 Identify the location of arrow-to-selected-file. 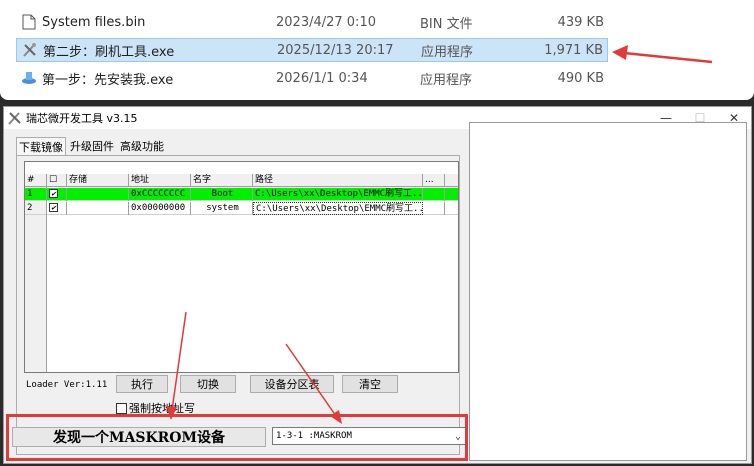
(662, 54).